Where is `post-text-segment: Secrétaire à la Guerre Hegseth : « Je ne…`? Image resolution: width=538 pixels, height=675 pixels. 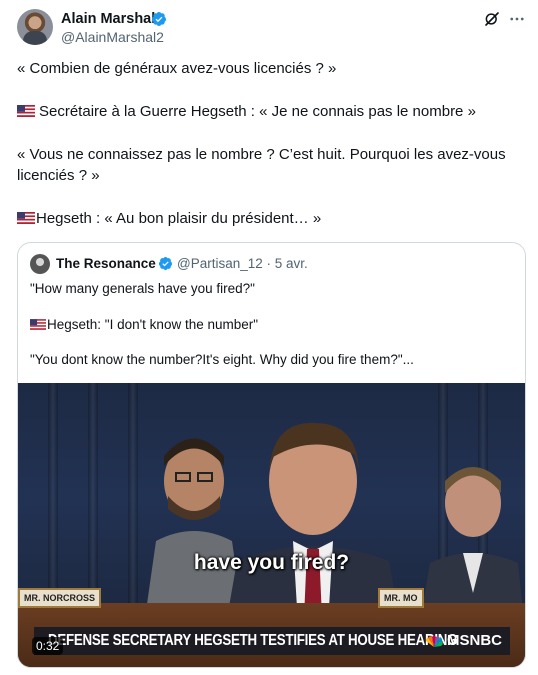 post-text-segment: Secrétaire à la Guerre Hegseth : « Je ne… is located at coordinates (257, 111).